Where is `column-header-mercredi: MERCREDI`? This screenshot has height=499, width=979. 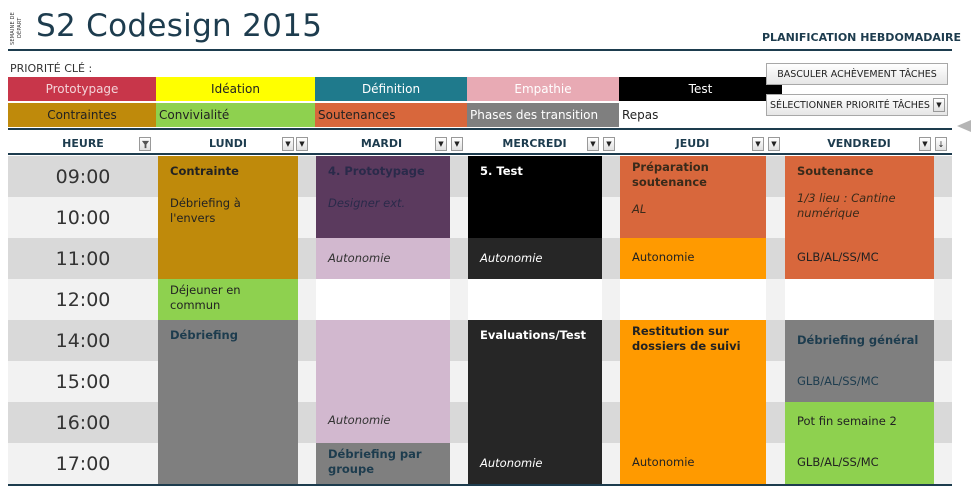
column-header-mercredi: MERCREDI is located at coordinates (534, 143).